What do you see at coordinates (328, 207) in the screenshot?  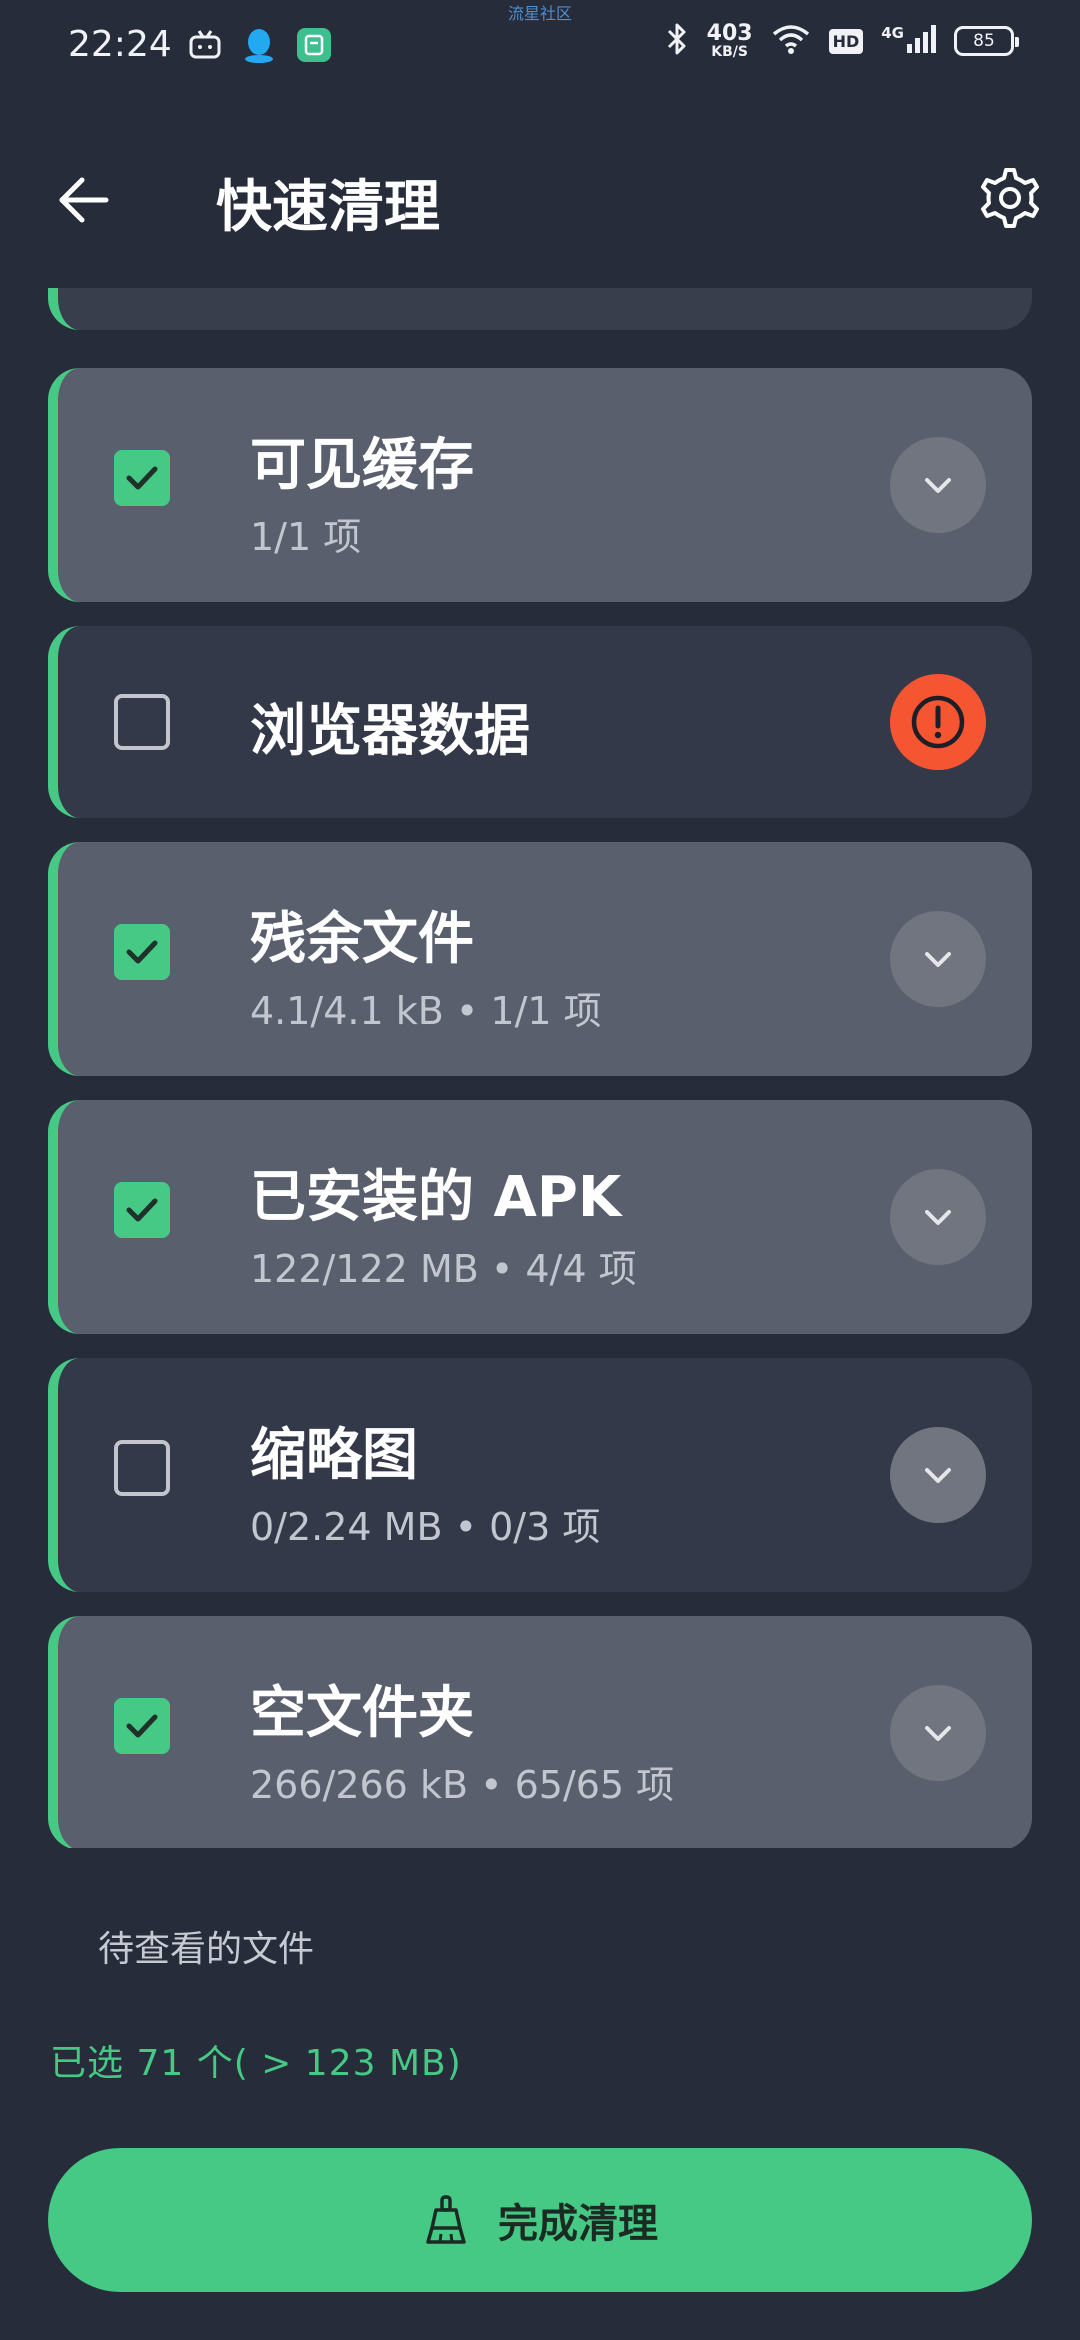 I see `page-title: 快速清理` at bounding box center [328, 207].